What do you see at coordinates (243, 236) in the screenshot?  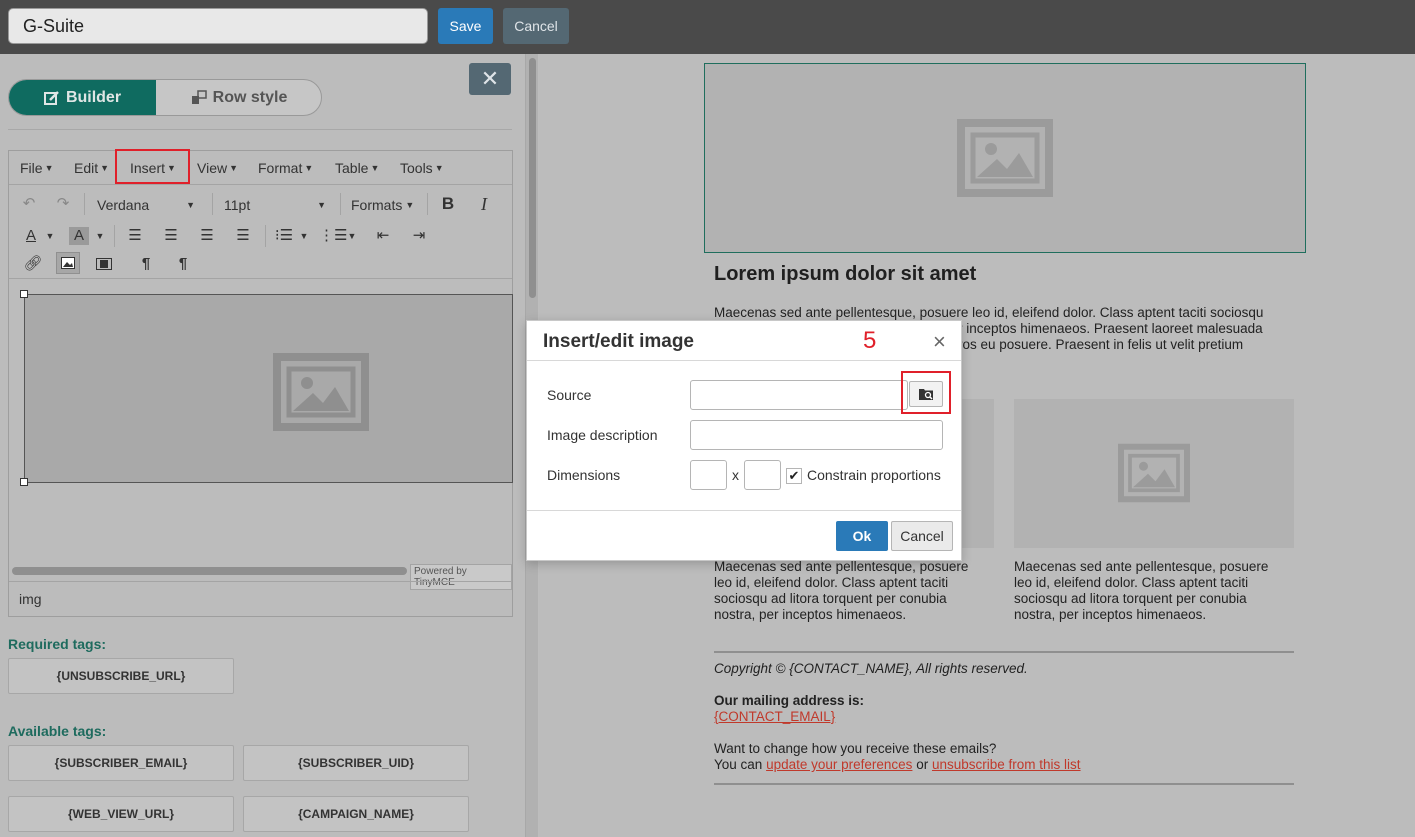 I see `align-justify-icon: ☰` at bounding box center [243, 236].